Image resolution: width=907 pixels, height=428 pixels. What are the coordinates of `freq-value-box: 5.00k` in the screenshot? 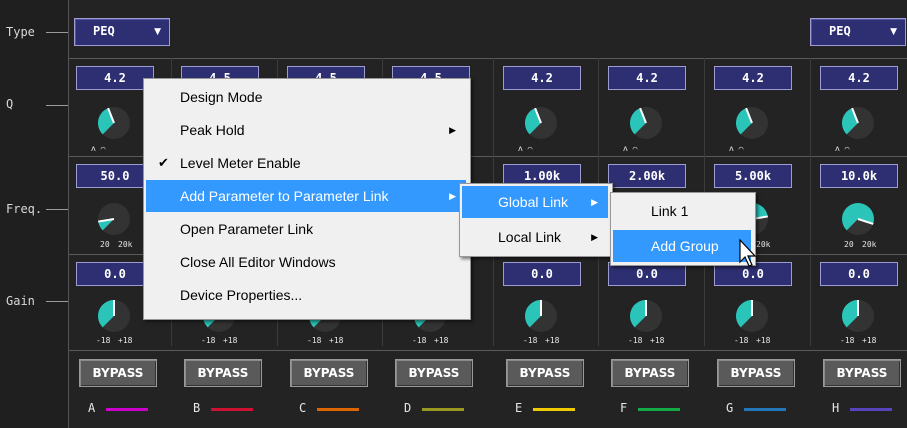 It's located at (753, 176).